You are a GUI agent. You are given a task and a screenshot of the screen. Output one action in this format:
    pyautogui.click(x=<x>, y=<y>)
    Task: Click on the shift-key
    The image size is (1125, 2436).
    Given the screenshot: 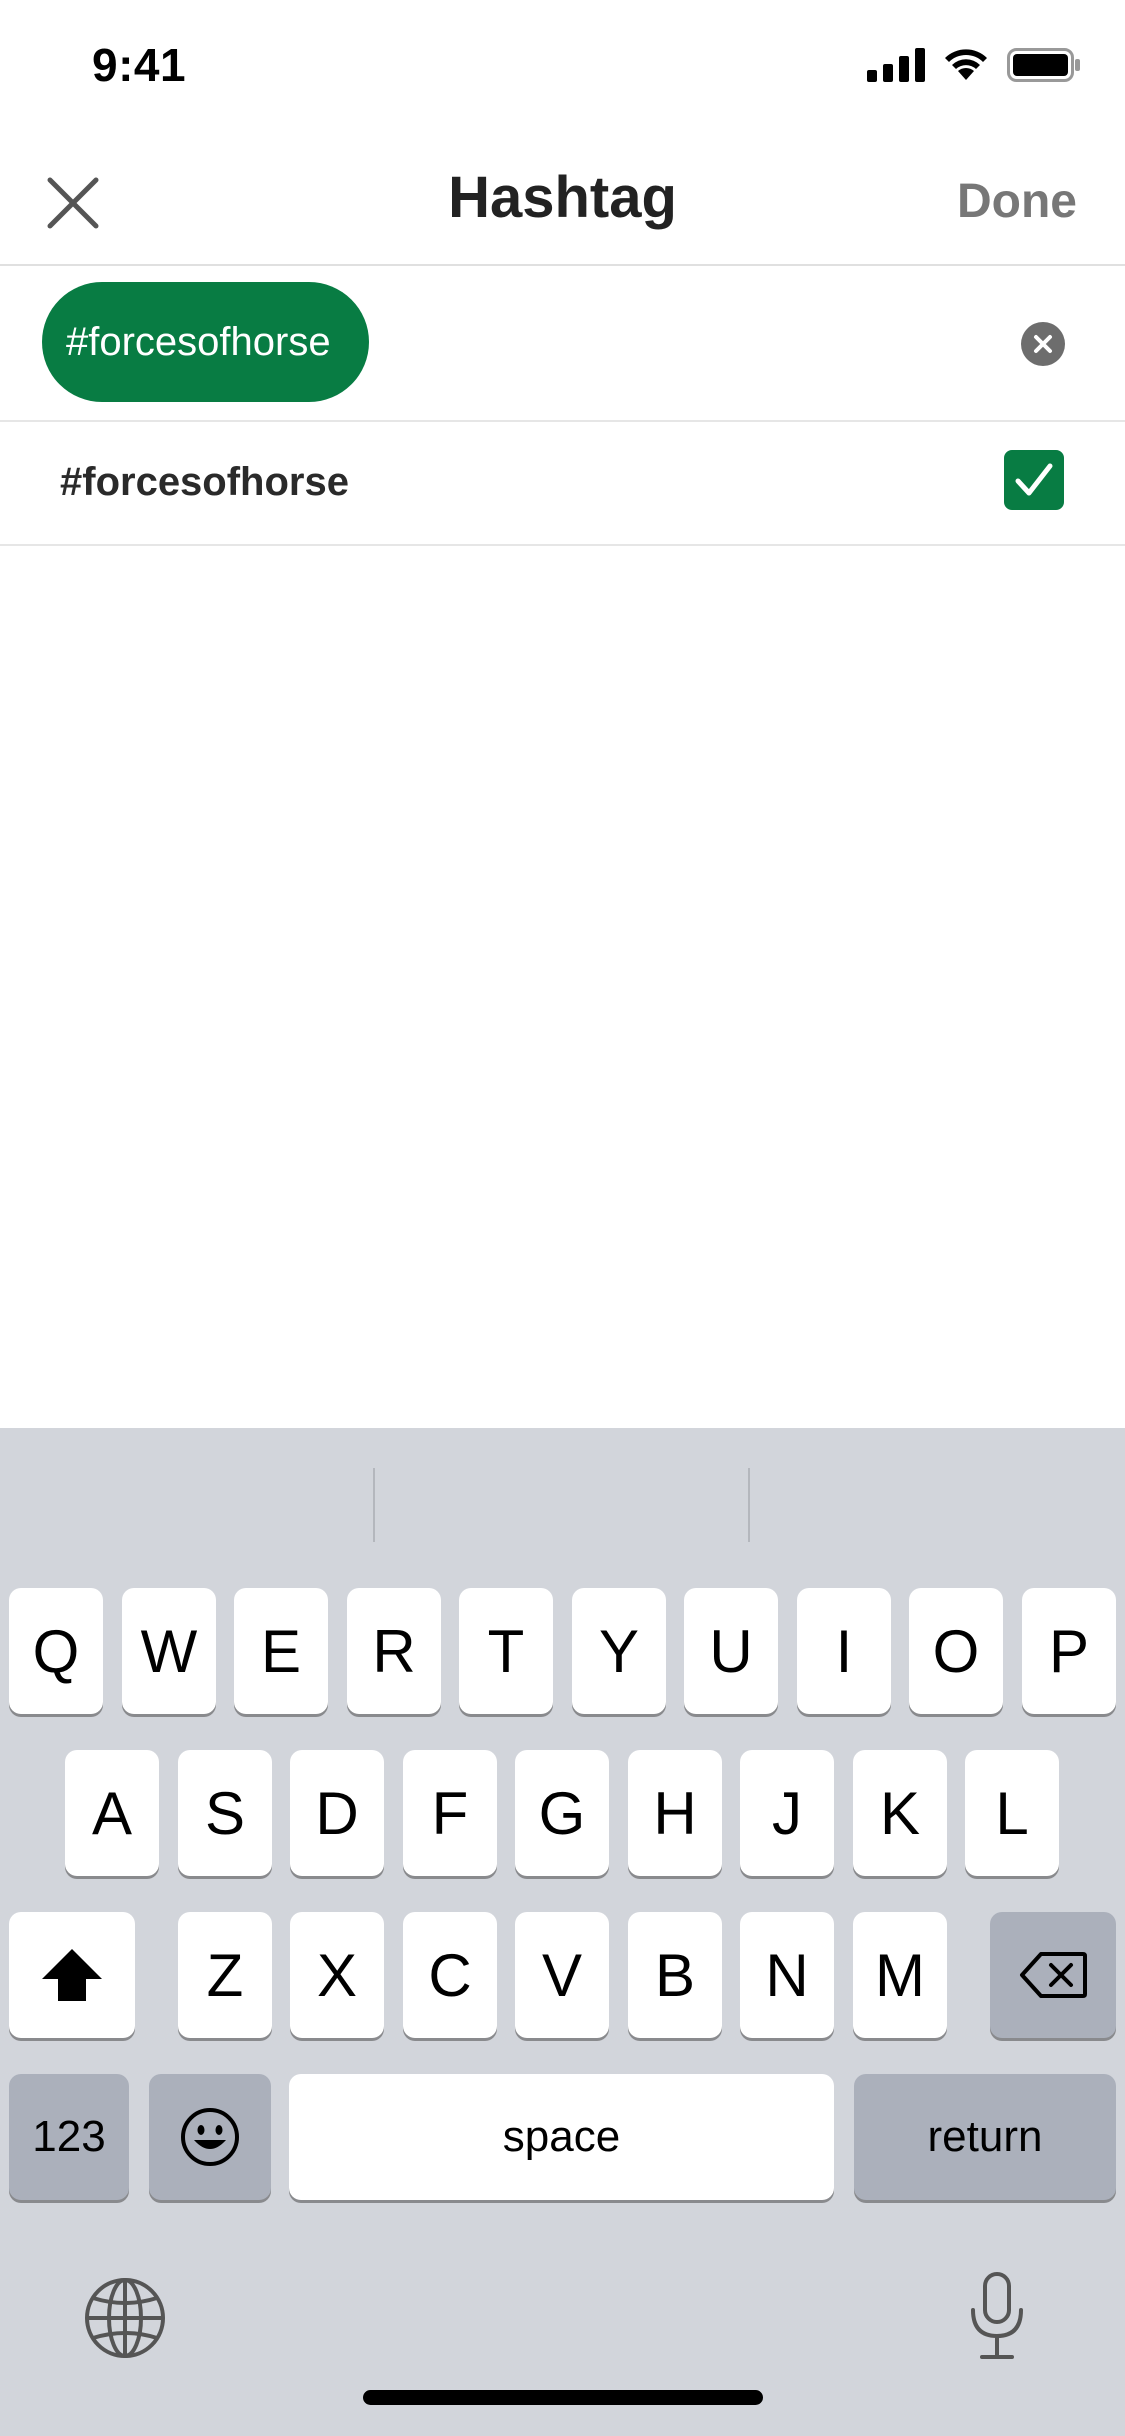 What is the action you would take?
    pyautogui.click(x=72, y=1975)
    